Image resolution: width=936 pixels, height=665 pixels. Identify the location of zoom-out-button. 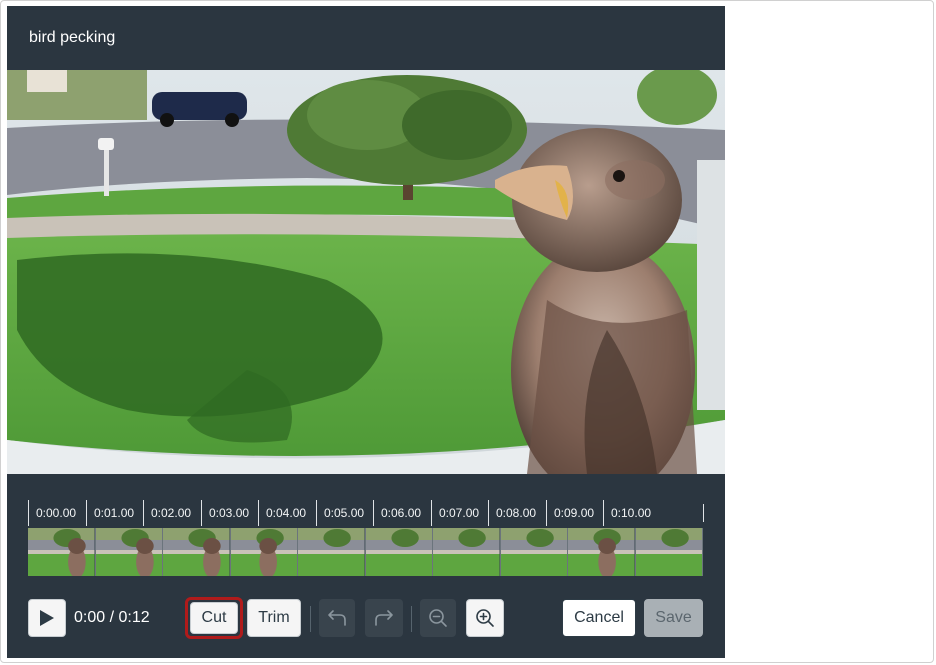
(438, 618).